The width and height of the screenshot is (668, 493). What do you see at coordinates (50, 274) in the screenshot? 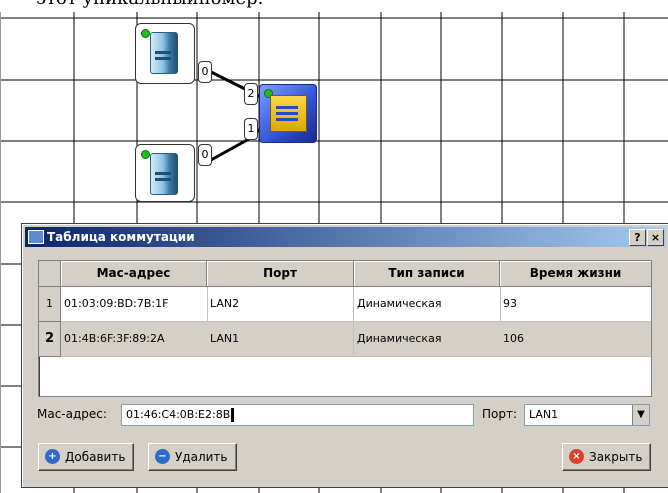
I see `table-corner` at bounding box center [50, 274].